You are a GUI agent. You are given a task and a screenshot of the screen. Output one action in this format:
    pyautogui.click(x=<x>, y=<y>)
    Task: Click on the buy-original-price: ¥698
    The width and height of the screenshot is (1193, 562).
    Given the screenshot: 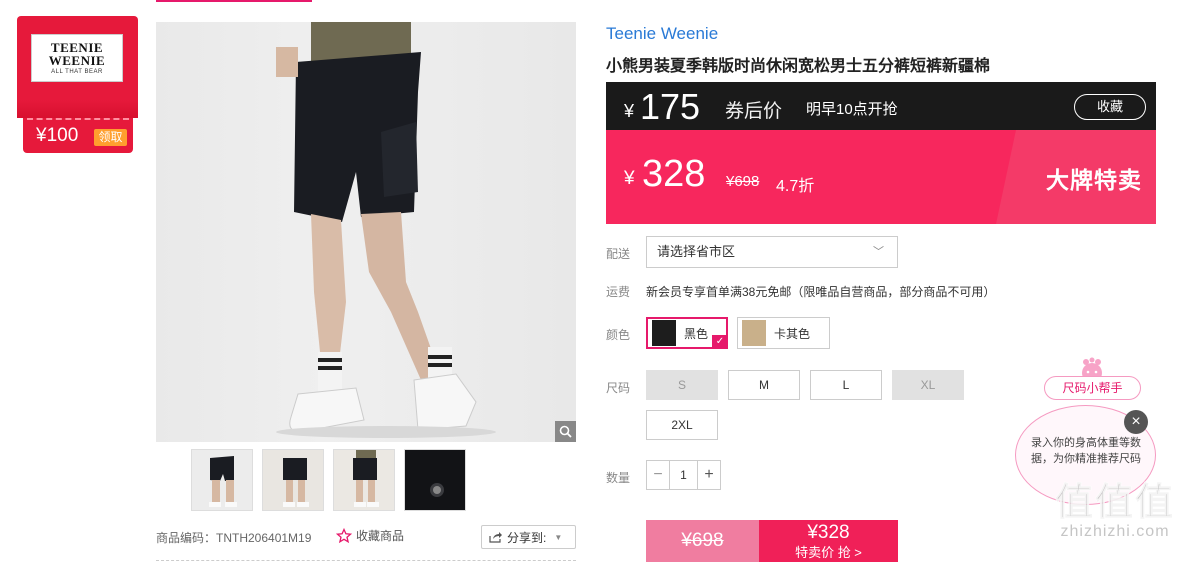 What is the action you would take?
    pyautogui.click(x=702, y=540)
    